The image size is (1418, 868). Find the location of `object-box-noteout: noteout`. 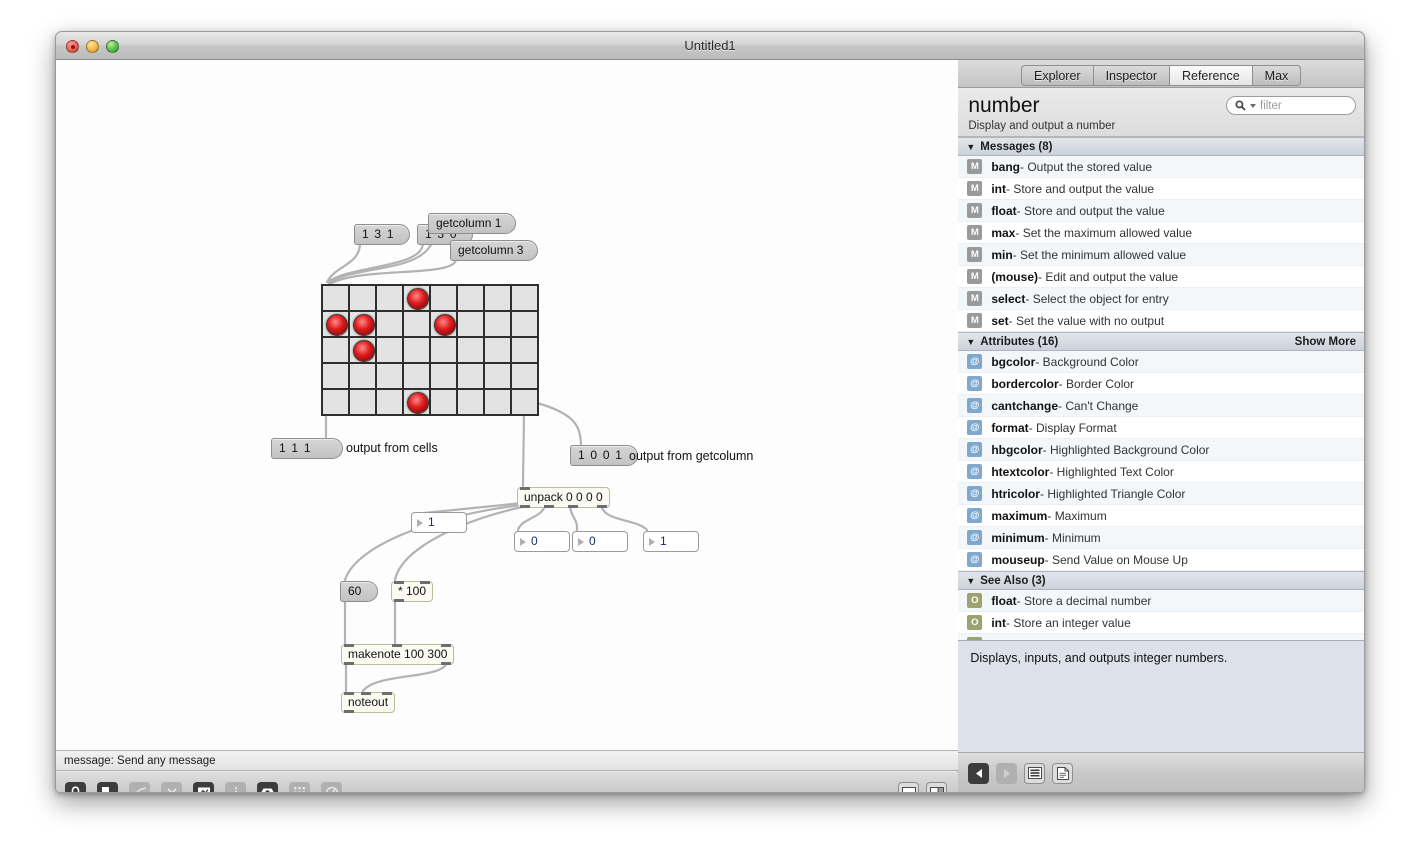

object-box-noteout: noteout is located at coordinates (368, 702).